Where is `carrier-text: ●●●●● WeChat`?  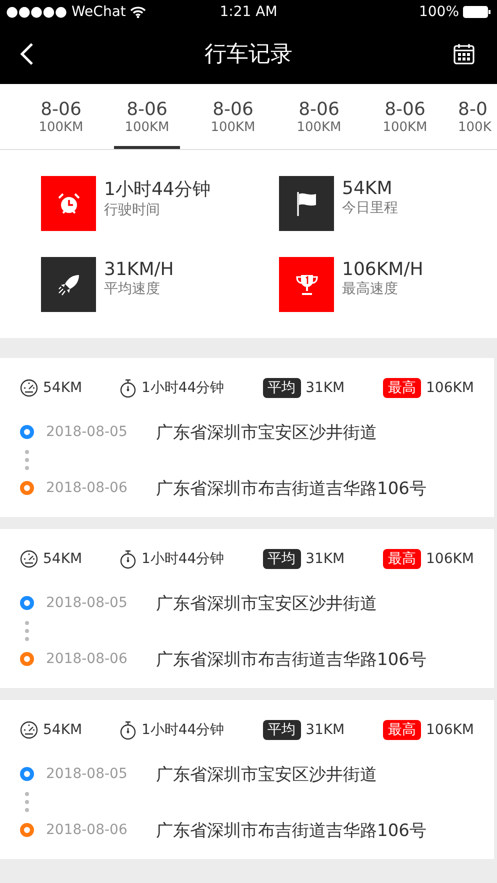 carrier-text: ●●●●● WeChat is located at coordinates (66, 12).